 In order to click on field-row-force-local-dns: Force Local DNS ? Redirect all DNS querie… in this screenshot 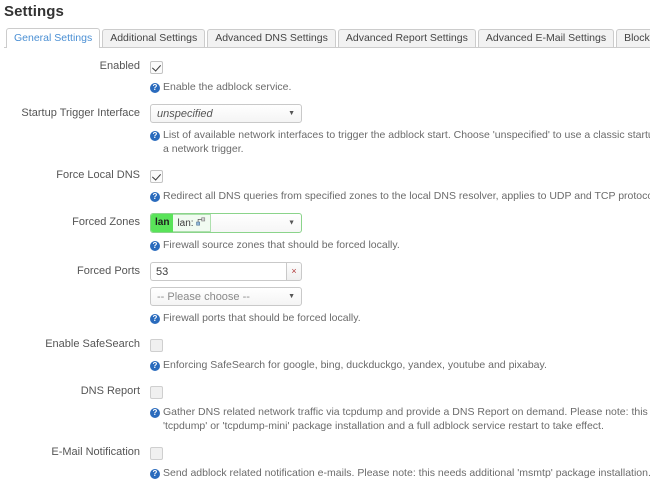, I will do `click(325, 184)`.